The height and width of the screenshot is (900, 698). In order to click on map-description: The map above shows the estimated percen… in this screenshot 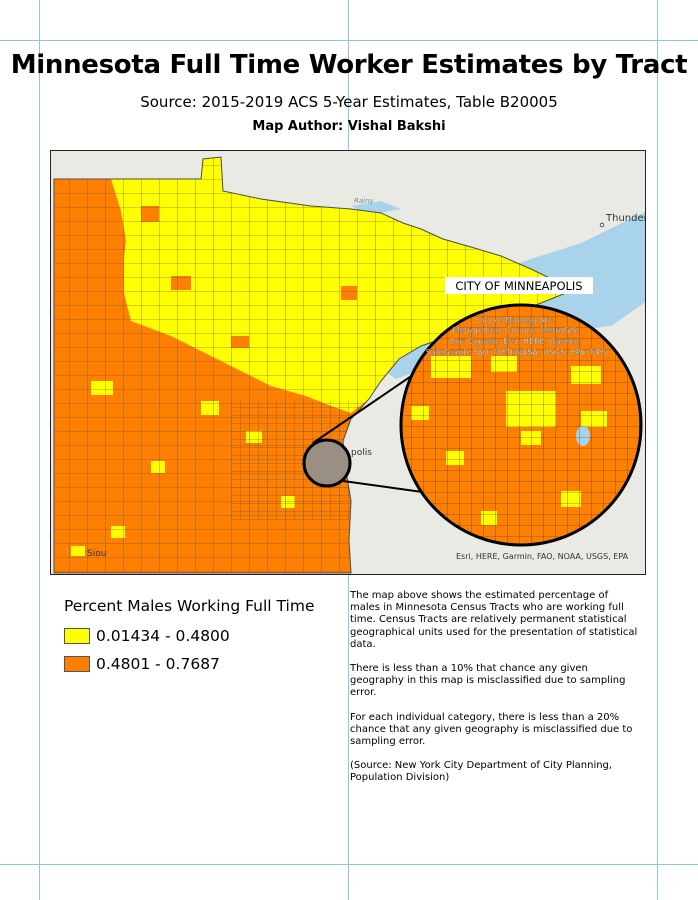, I will do `click(495, 693)`.